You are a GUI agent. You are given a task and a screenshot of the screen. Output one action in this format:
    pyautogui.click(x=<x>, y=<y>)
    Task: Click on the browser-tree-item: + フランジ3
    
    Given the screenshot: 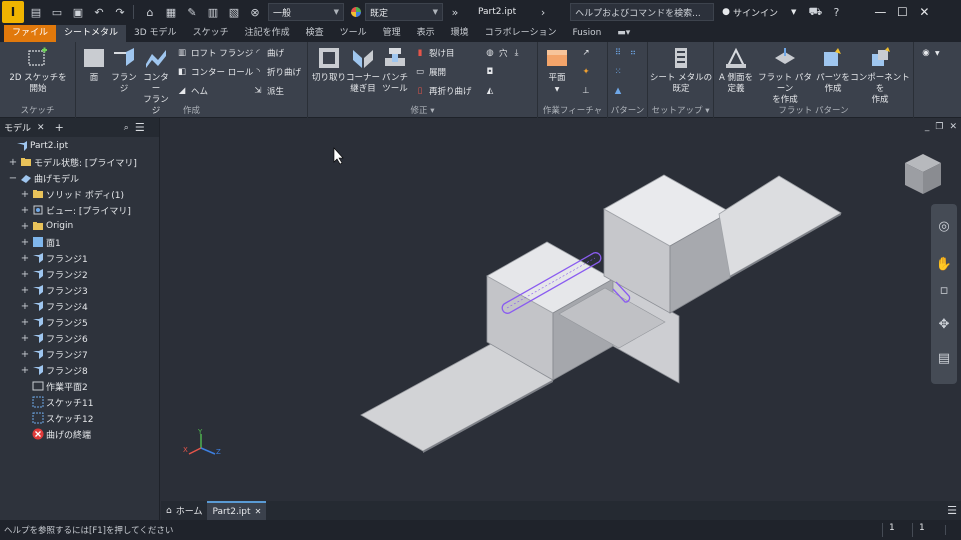 What is the action you would take?
    pyautogui.click(x=44, y=290)
    